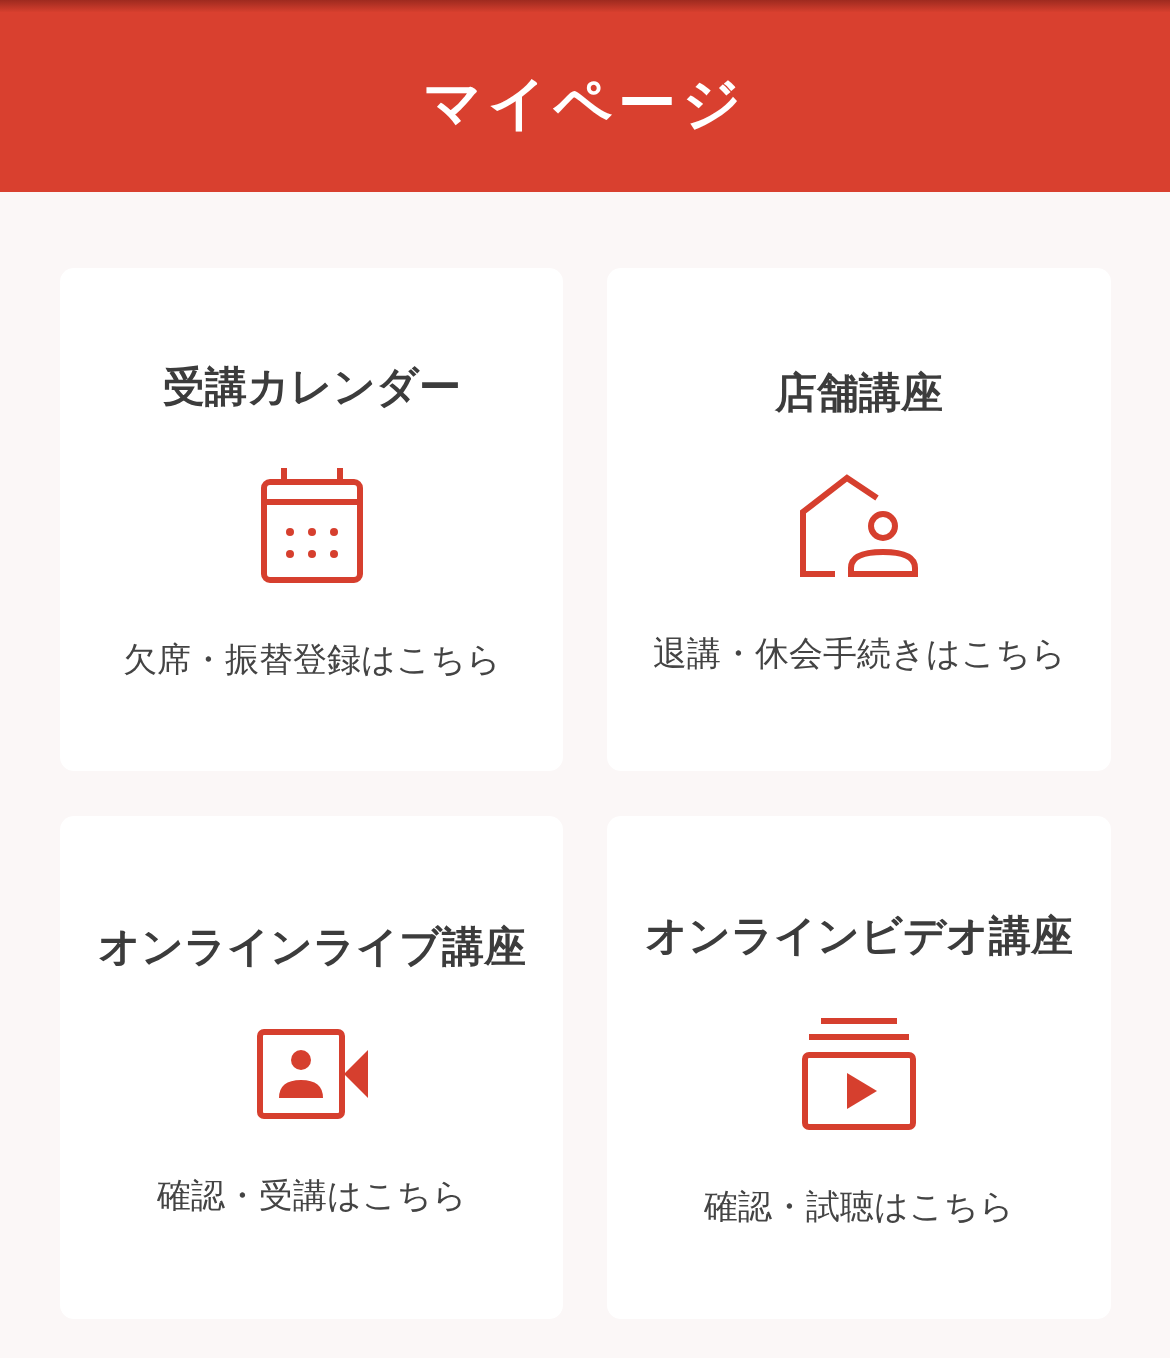 The image size is (1170, 1358). What do you see at coordinates (585, 102) in the screenshot?
I see `page-title: マイページ` at bounding box center [585, 102].